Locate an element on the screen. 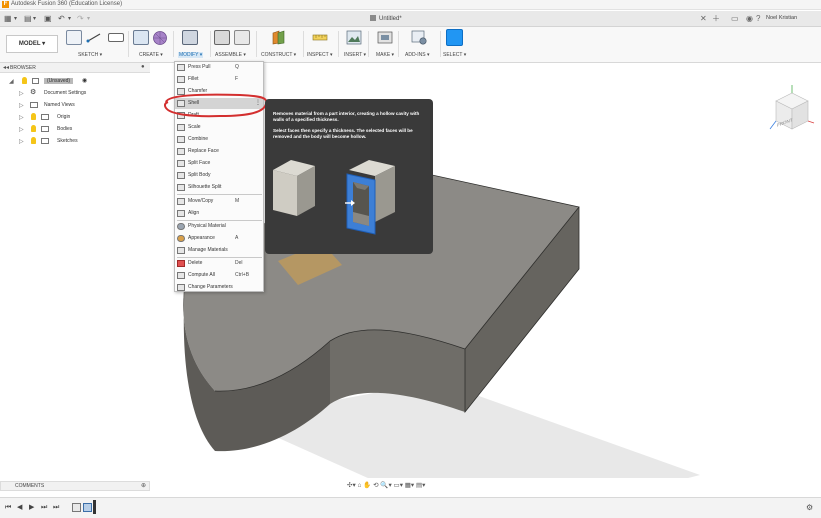  save-icon: ▣ is located at coordinates (48, 19).